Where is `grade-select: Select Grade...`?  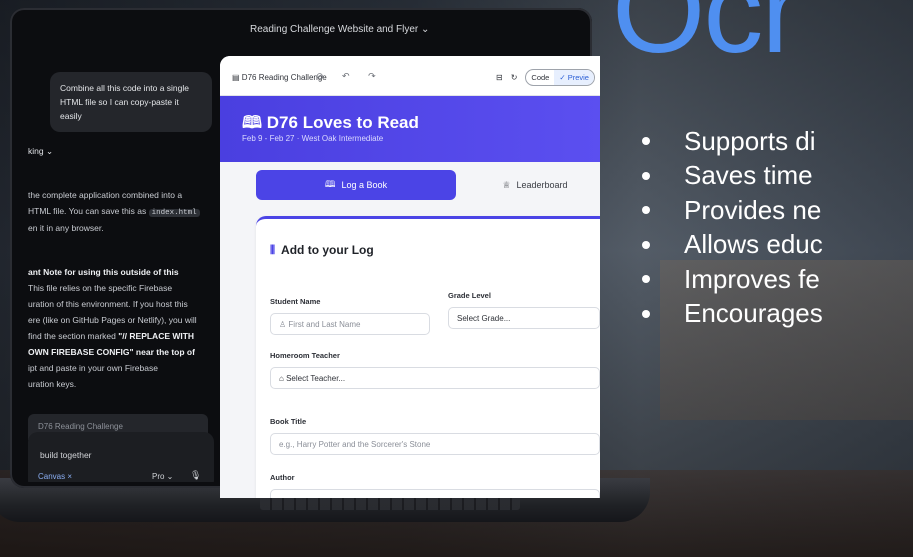
grade-select: Select Grade... is located at coordinates (524, 318).